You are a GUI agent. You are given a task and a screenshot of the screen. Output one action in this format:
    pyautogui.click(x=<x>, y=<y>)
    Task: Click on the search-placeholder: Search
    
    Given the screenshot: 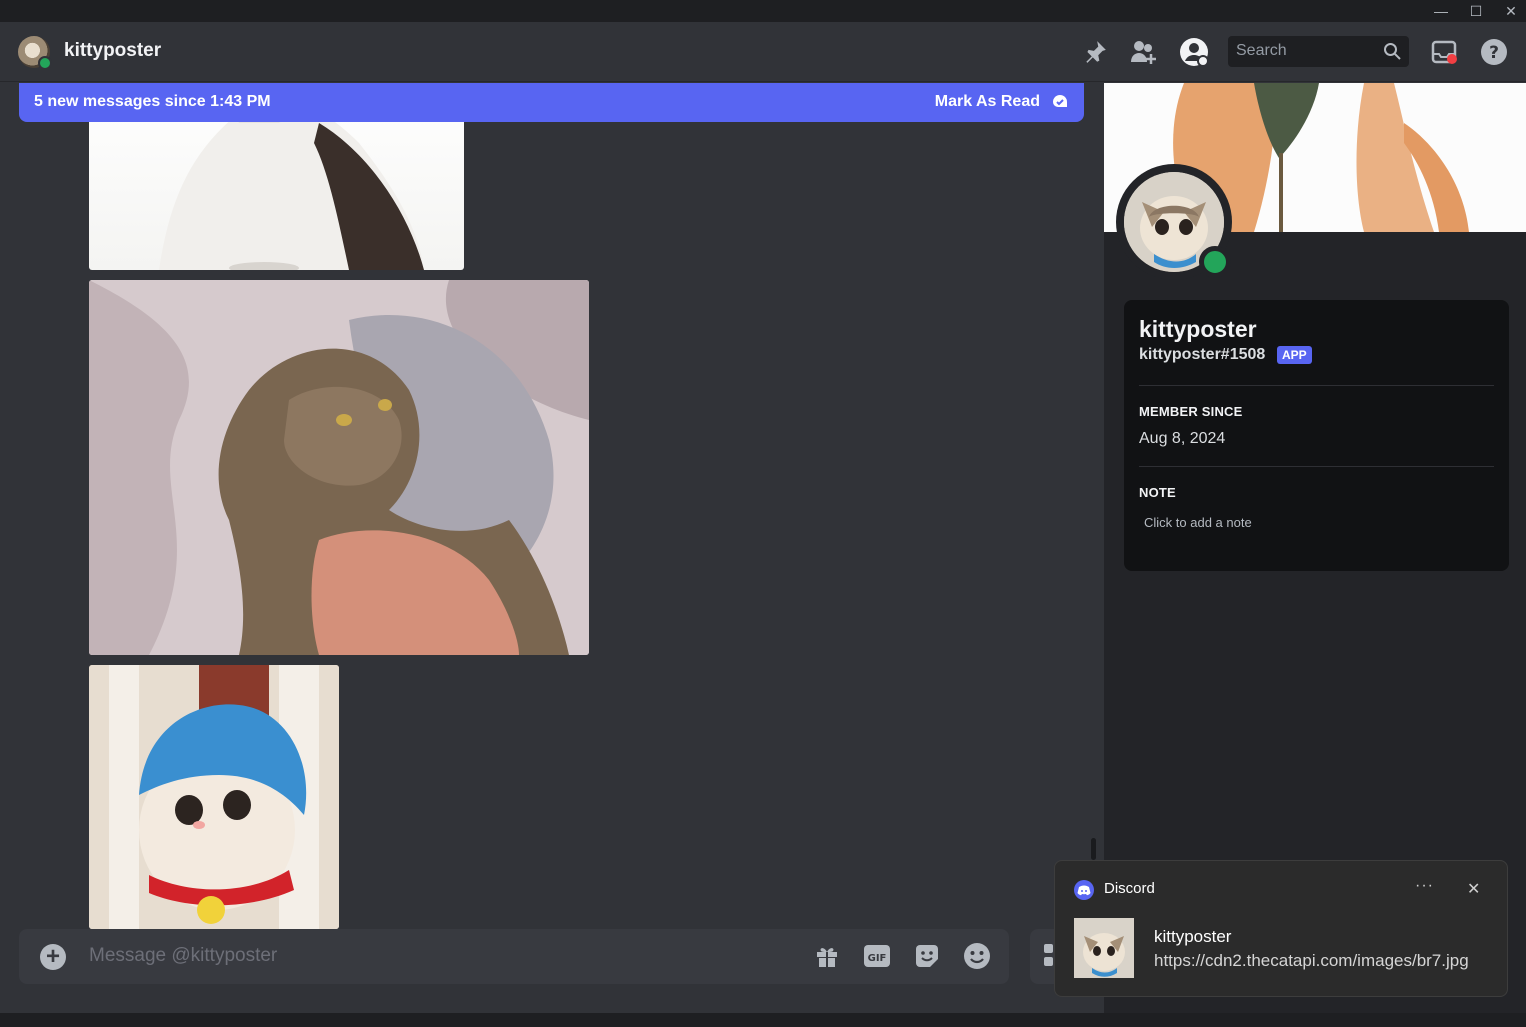 What is the action you would take?
    pyautogui.click(x=1261, y=50)
    